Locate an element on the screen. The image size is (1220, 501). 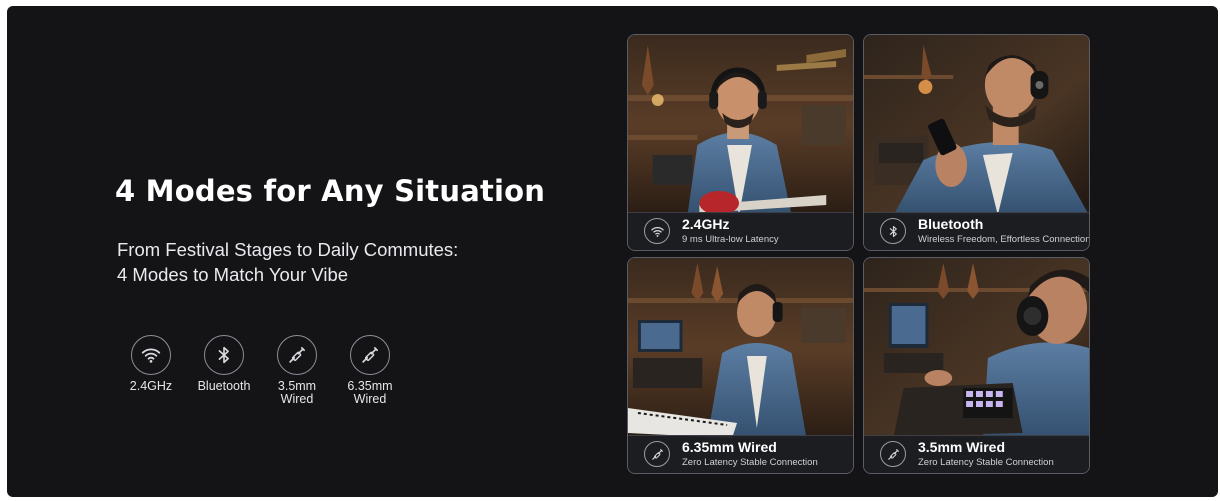
card-2-4ghz: 2.4GHz 9 ms Ultra-low Latency is located at coordinates (740, 142).